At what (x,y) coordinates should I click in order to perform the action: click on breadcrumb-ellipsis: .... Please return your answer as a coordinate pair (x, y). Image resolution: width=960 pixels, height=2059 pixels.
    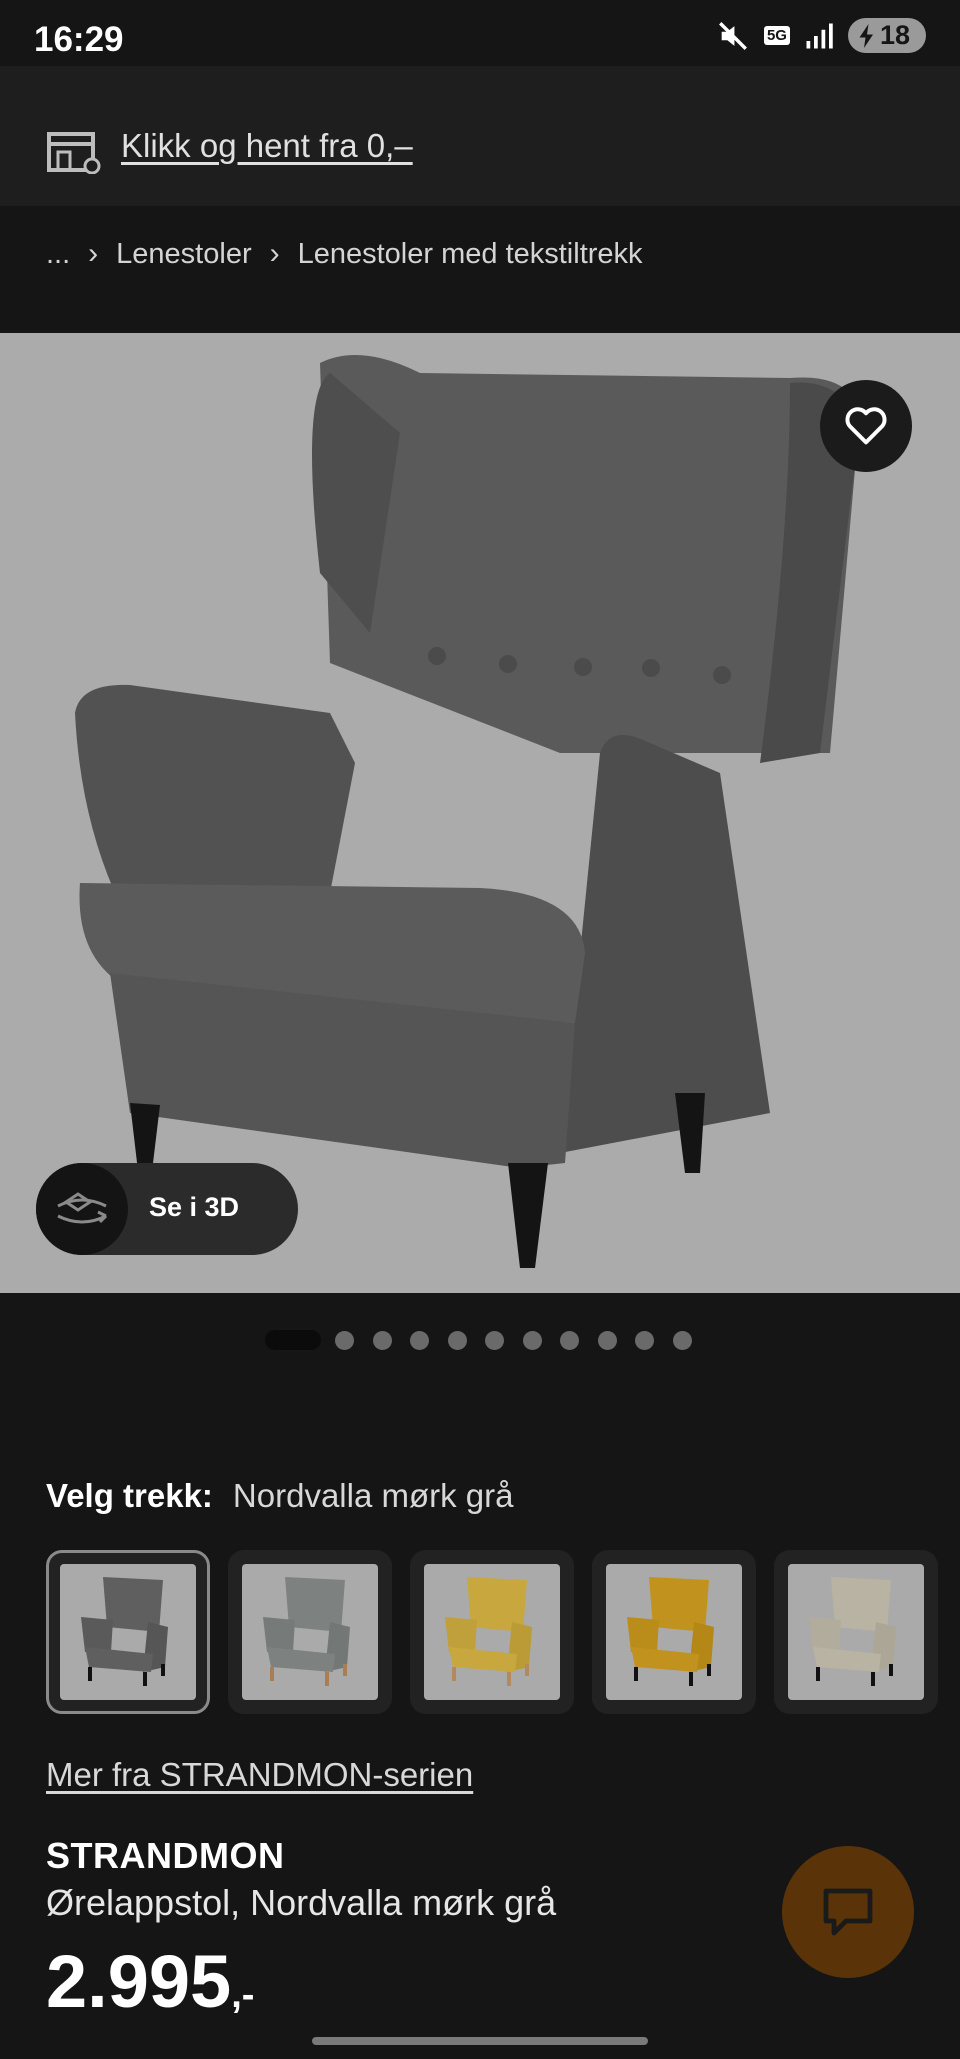
    Looking at the image, I should click on (58, 254).